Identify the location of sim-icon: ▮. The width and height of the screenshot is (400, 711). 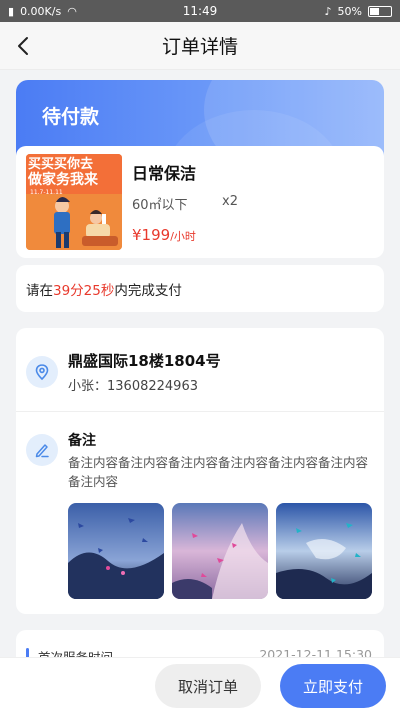
(11, 11).